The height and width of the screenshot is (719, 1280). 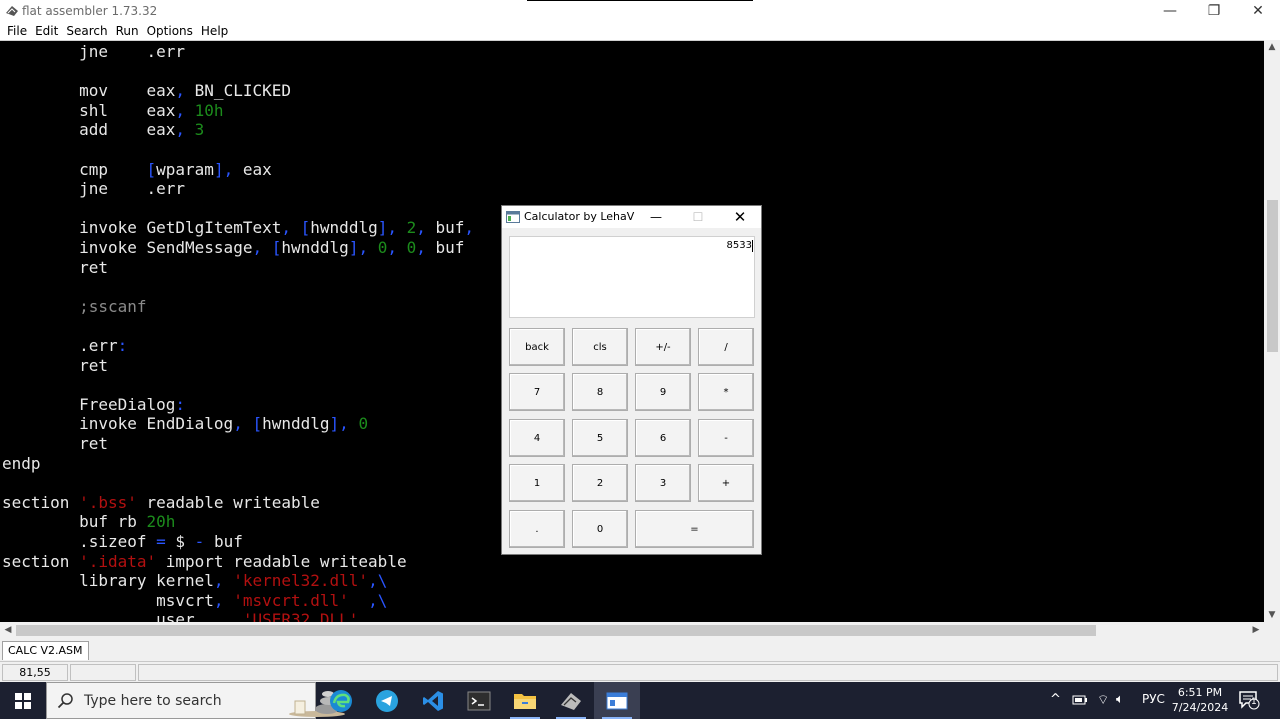 What do you see at coordinates (726, 347) in the screenshot?
I see `divide-key: /` at bounding box center [726, 347].